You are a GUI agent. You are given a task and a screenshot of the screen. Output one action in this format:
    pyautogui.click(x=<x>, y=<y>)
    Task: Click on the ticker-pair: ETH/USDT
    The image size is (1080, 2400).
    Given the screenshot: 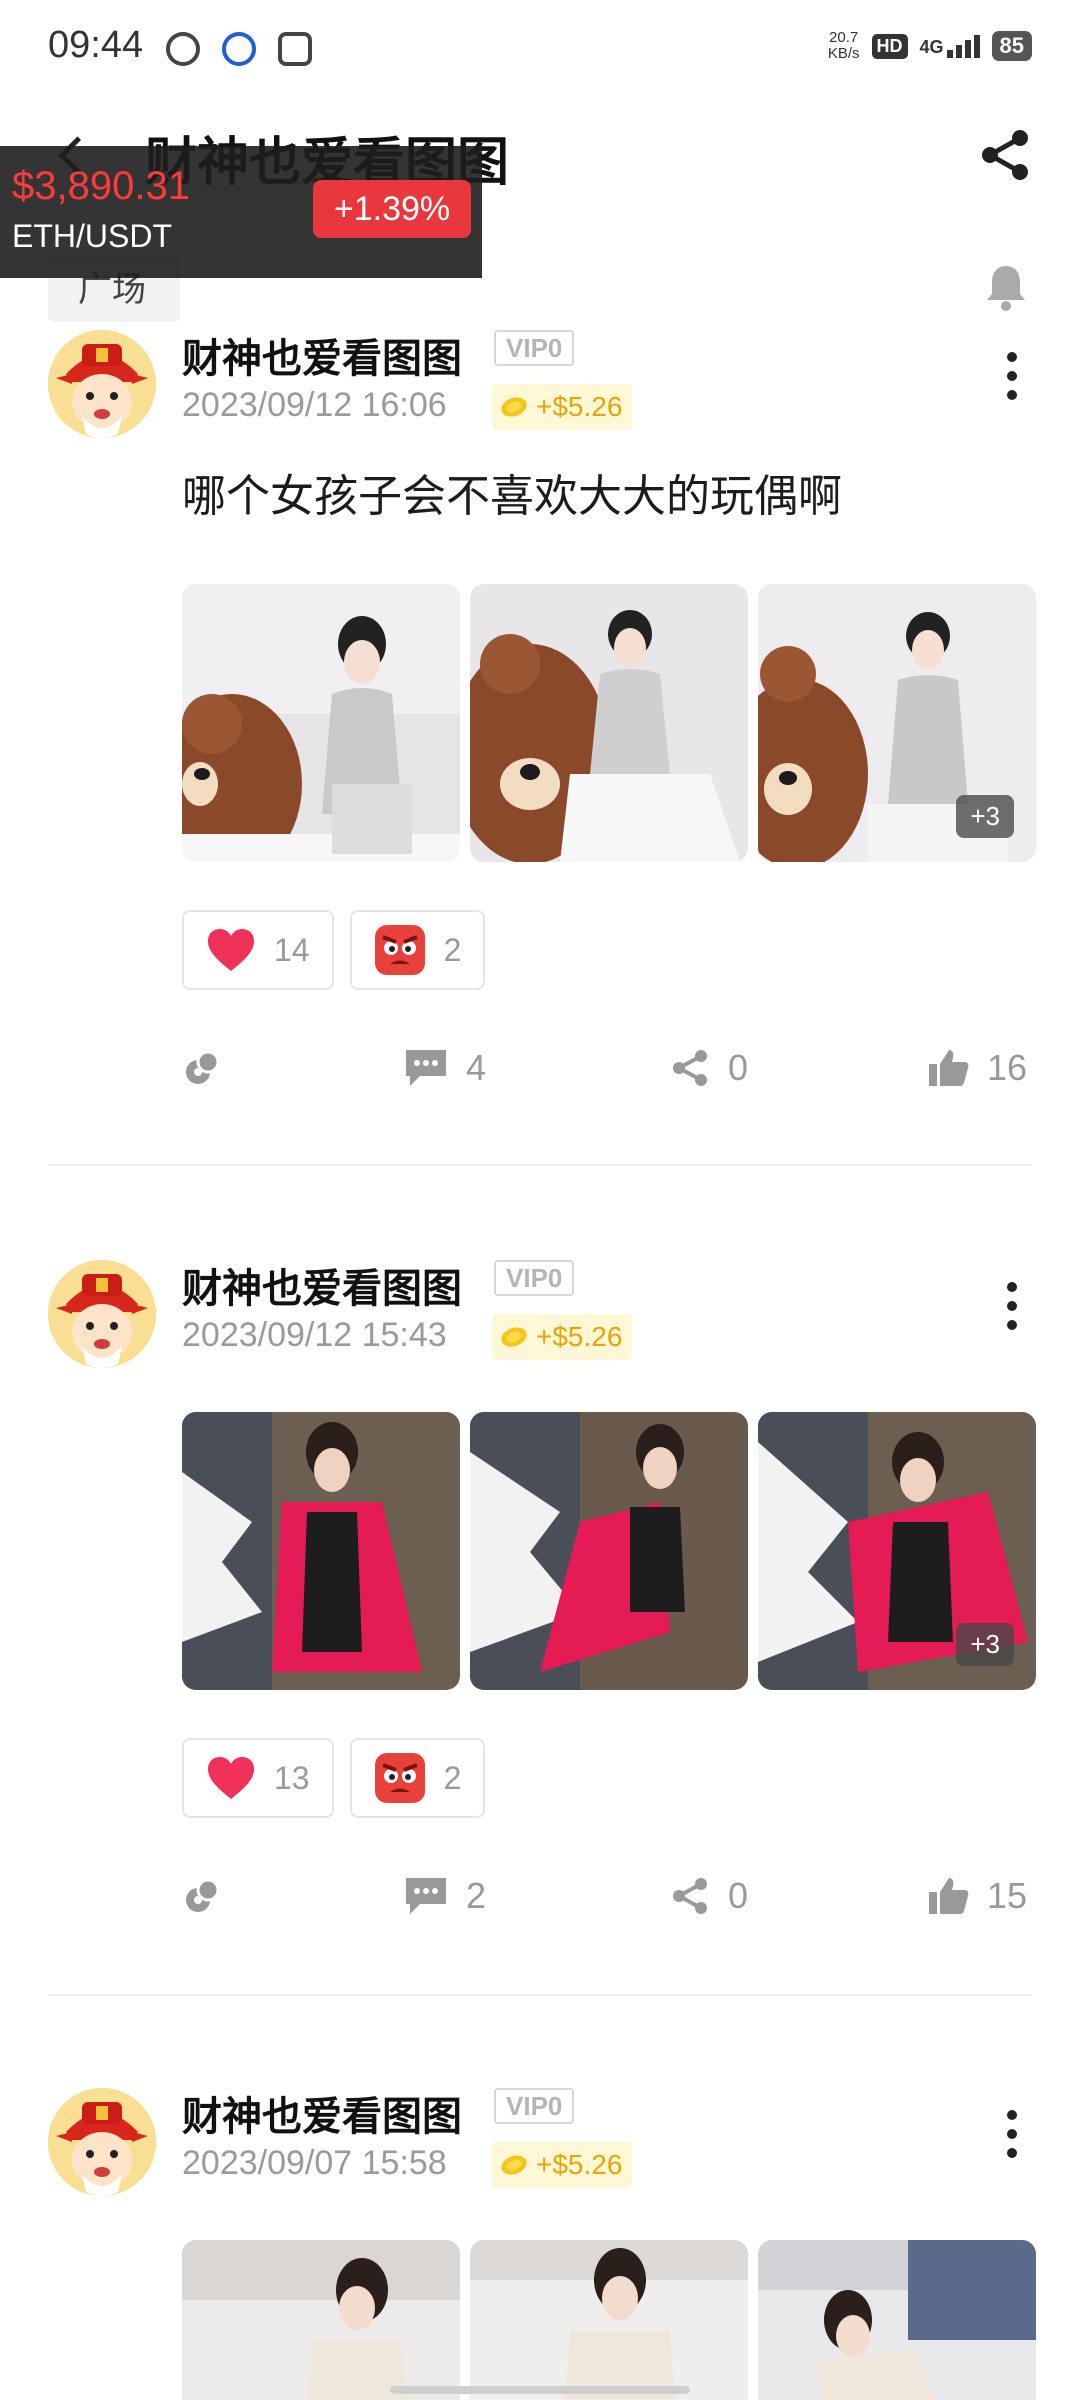 What is the action you would take?
    pyautogui.click(x=92, y=236)
    